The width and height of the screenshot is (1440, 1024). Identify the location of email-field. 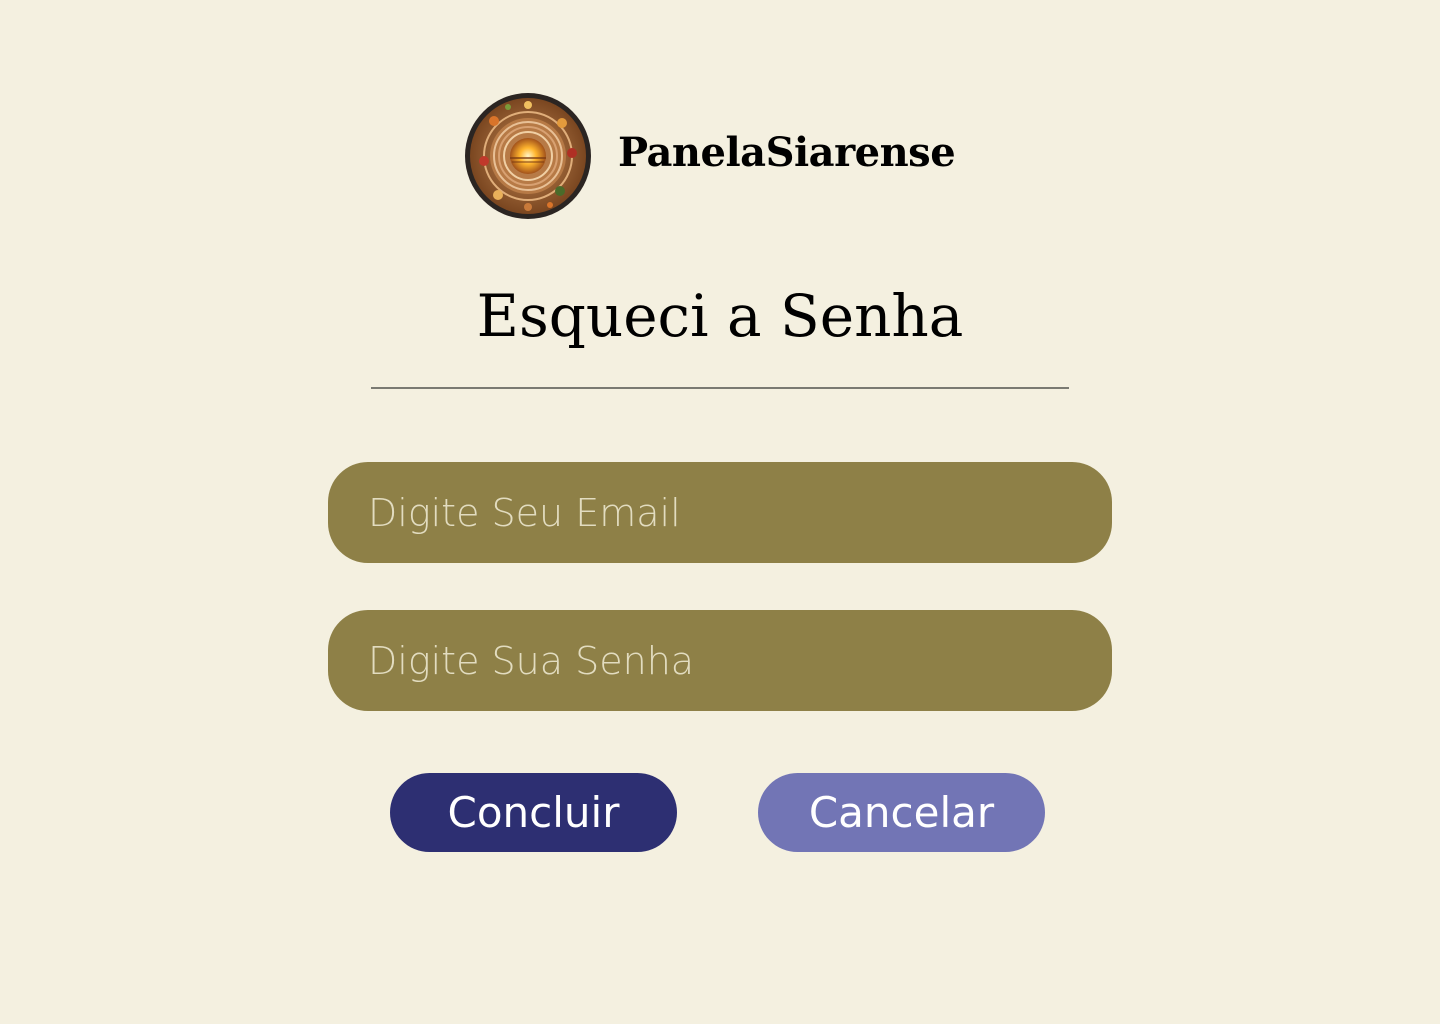
(720, 512).